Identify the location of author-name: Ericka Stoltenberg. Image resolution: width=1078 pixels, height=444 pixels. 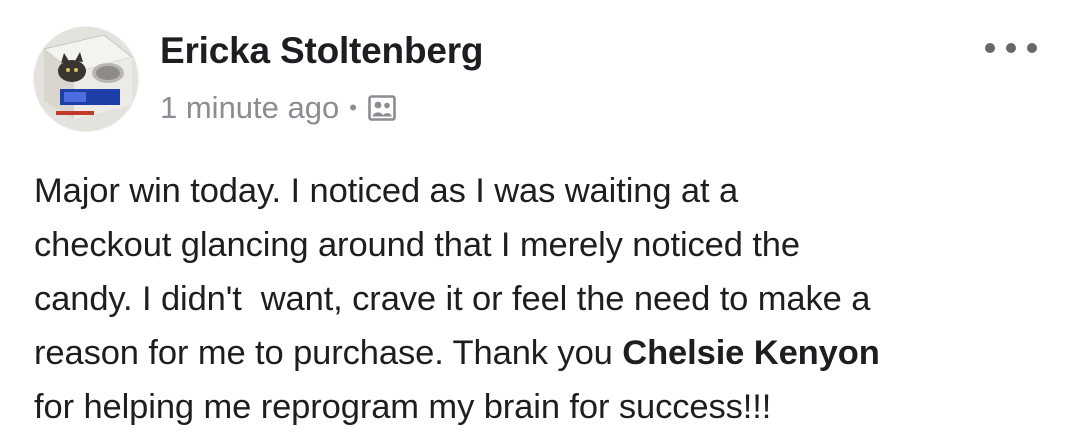
(322, 51).